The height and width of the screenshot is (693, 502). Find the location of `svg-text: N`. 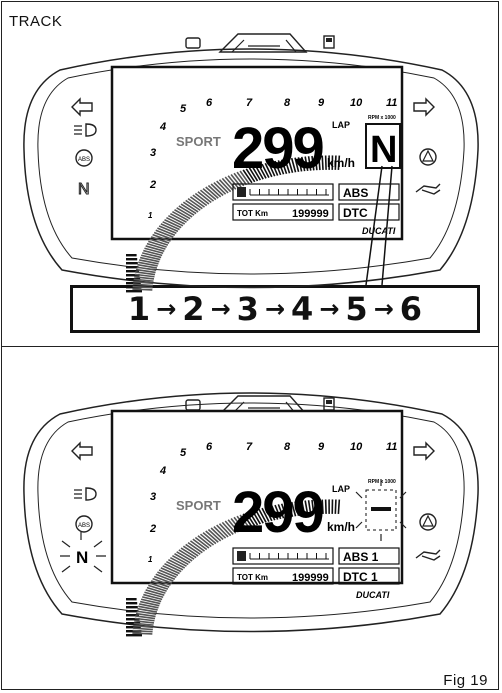

svg-text: N is located at coordinates (84, 189).